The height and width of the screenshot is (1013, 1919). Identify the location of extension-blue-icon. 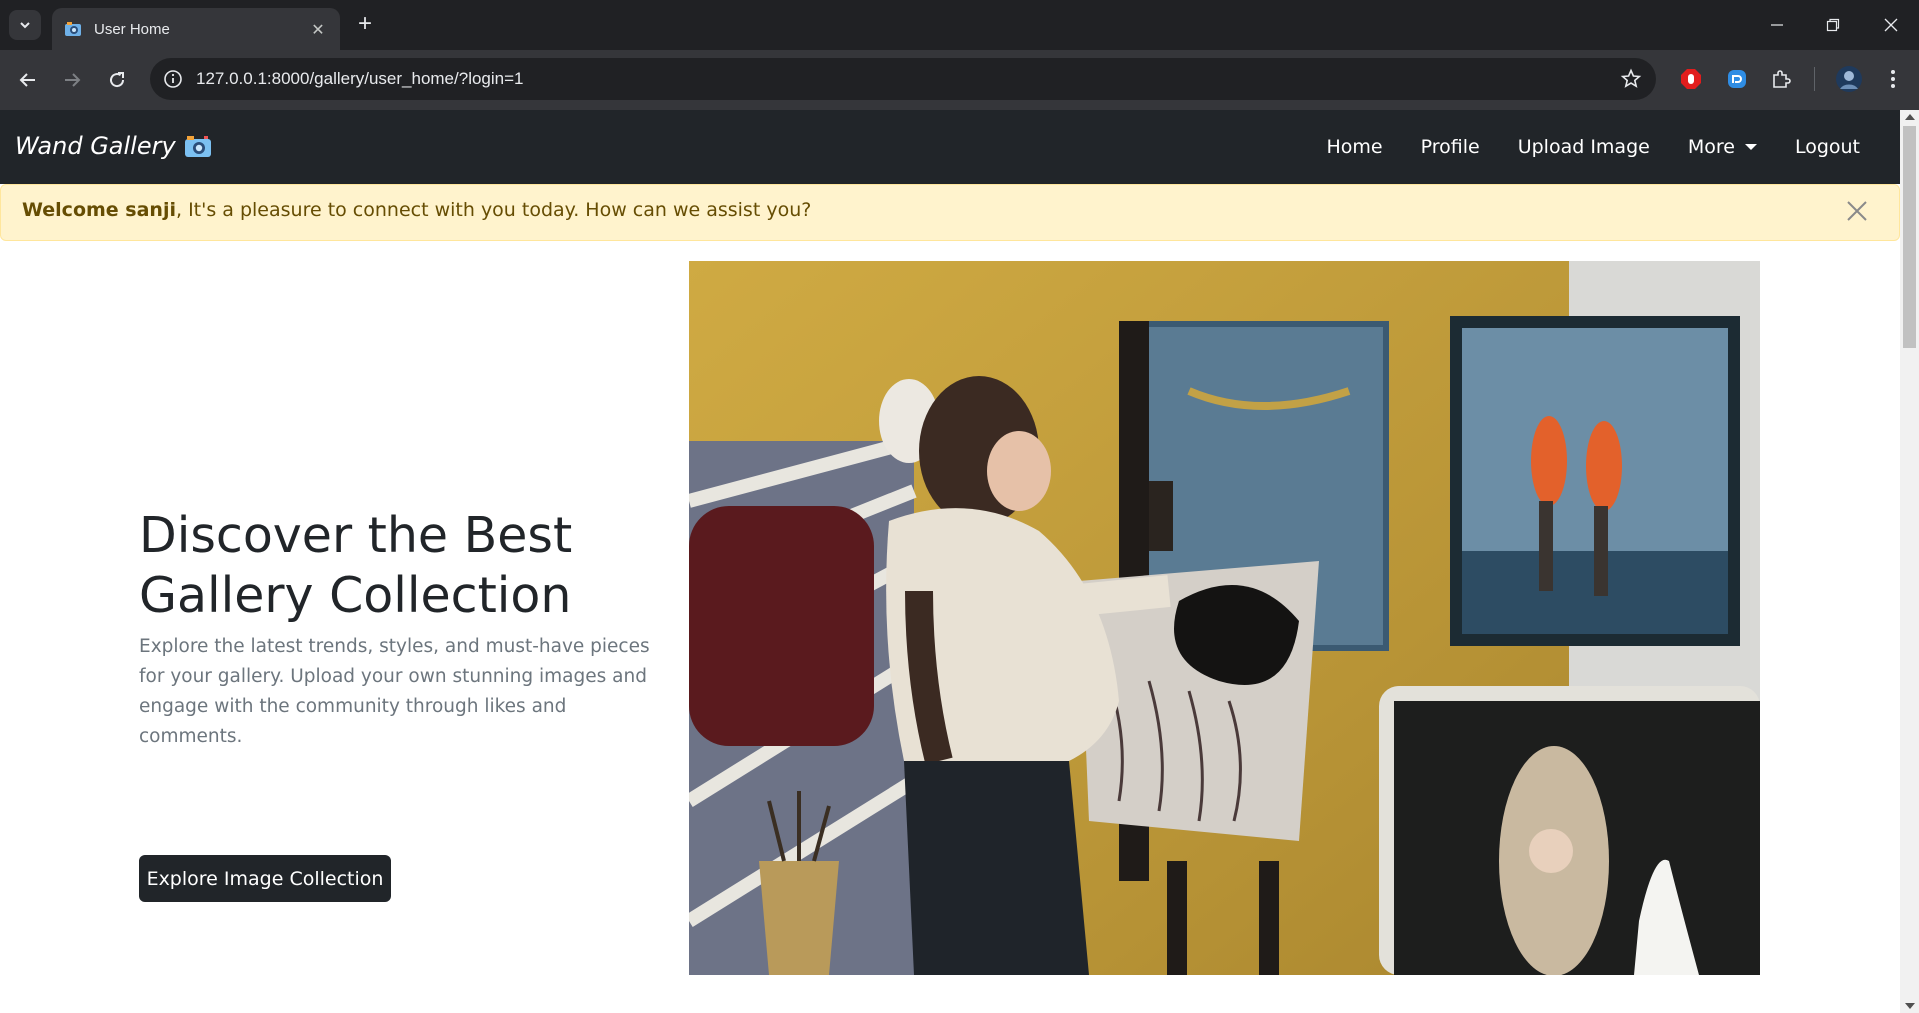
(1737, 79).